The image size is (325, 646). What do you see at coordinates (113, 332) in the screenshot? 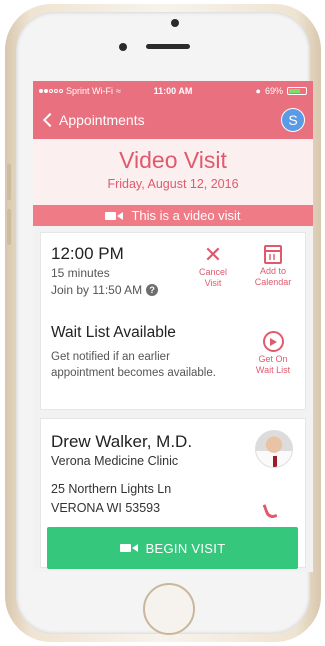
I see `wait-list-title: Wait List Available` at bounding box center [113, 332].